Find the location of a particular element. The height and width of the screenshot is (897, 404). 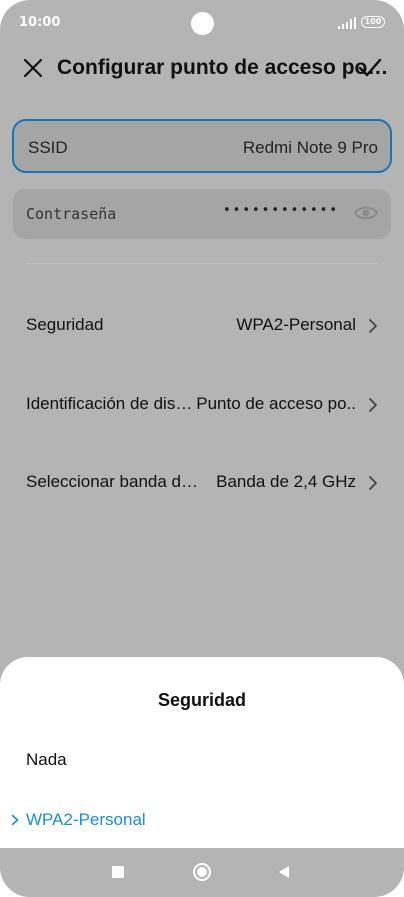

option-nada: Nada is located at coordinates (202, 760).